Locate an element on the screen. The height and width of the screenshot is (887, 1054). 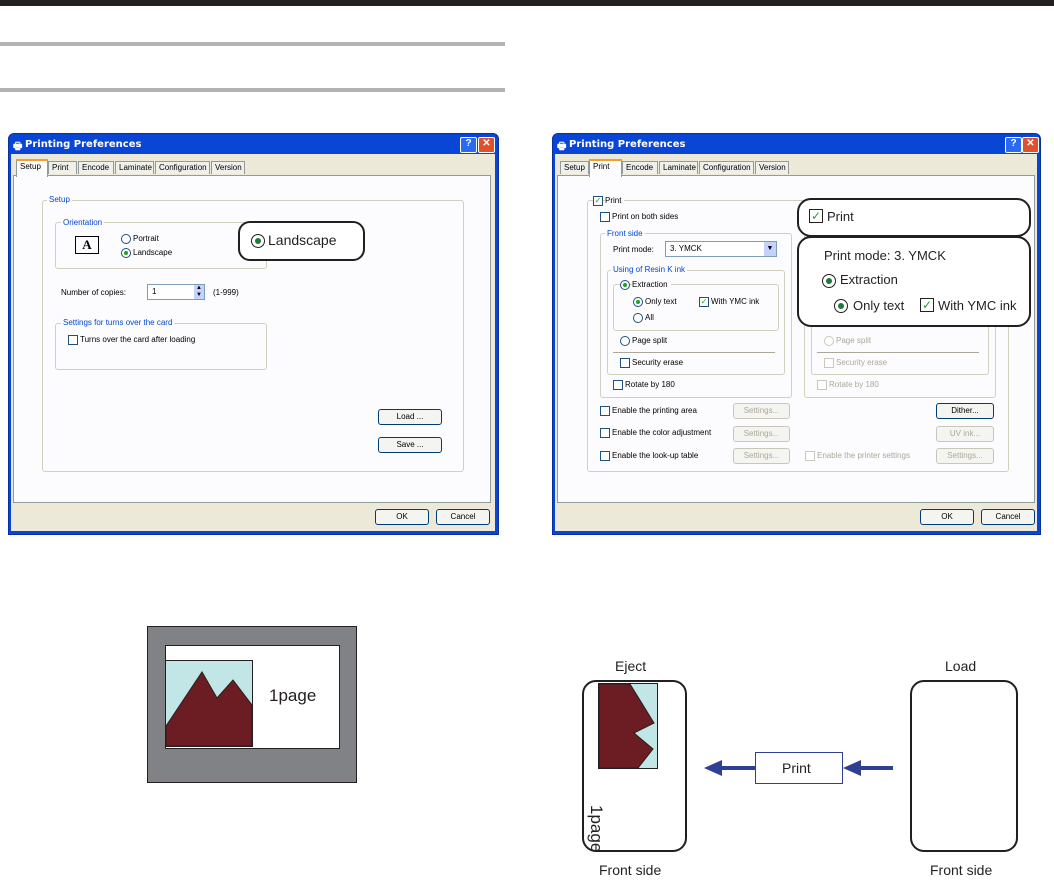
page-label: 1page is located at coordinates (293, 695).